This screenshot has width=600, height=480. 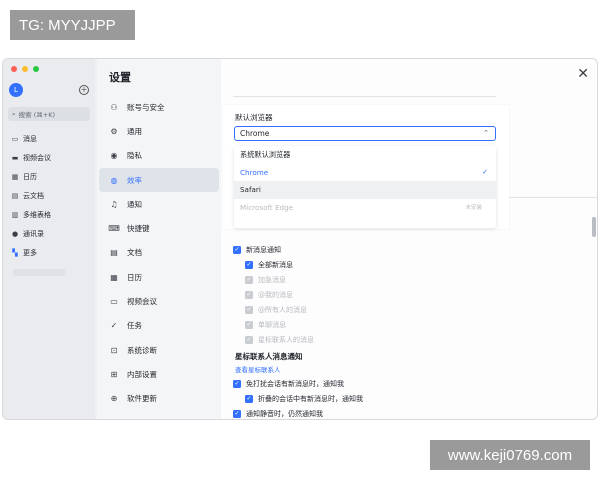 What do you see at coordinates (365, 190) in the screenshot?
I see `browser-option-safari: Safari` at bounding box center [365, 190].